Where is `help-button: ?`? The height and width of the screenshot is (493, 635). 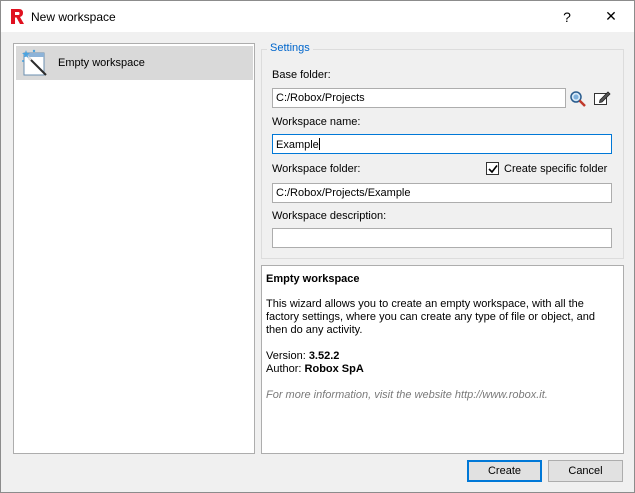
help-button: ? is located at coordinates (567, 16).